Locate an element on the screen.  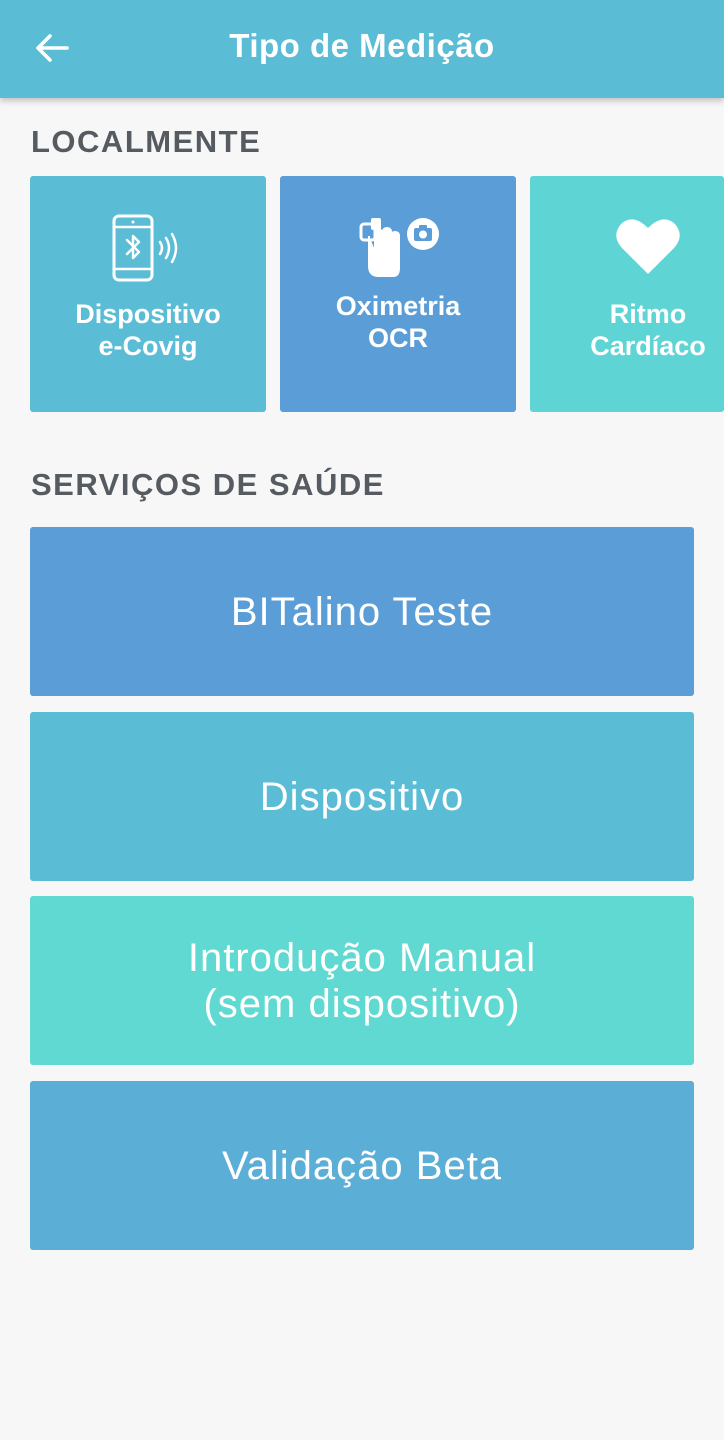
section-title-health-services: SERVIÇOS DE SAÚDE is located at coordinates (208, 484).